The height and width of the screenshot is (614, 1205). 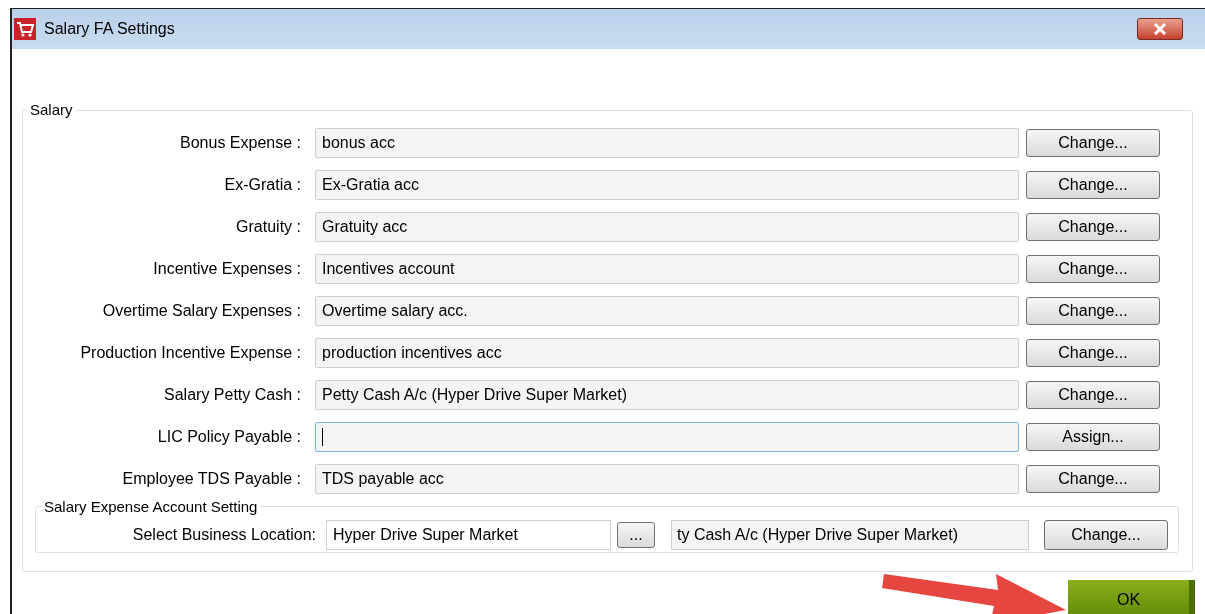 What do you see at coordinates (51, 110) in the screenshot?
I see `group-title: Salary` at bounding box center [51, 110].